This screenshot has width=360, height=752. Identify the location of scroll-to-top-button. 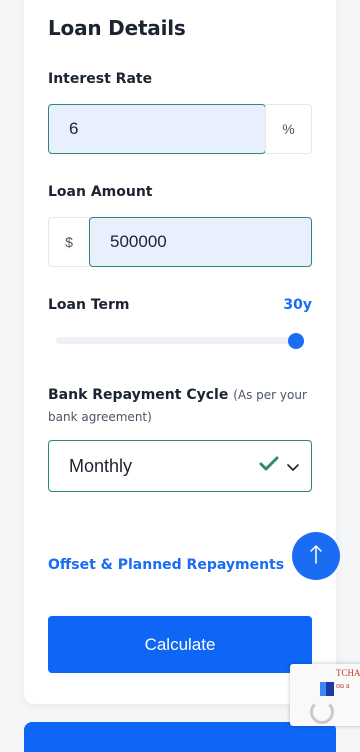
(316, 556).